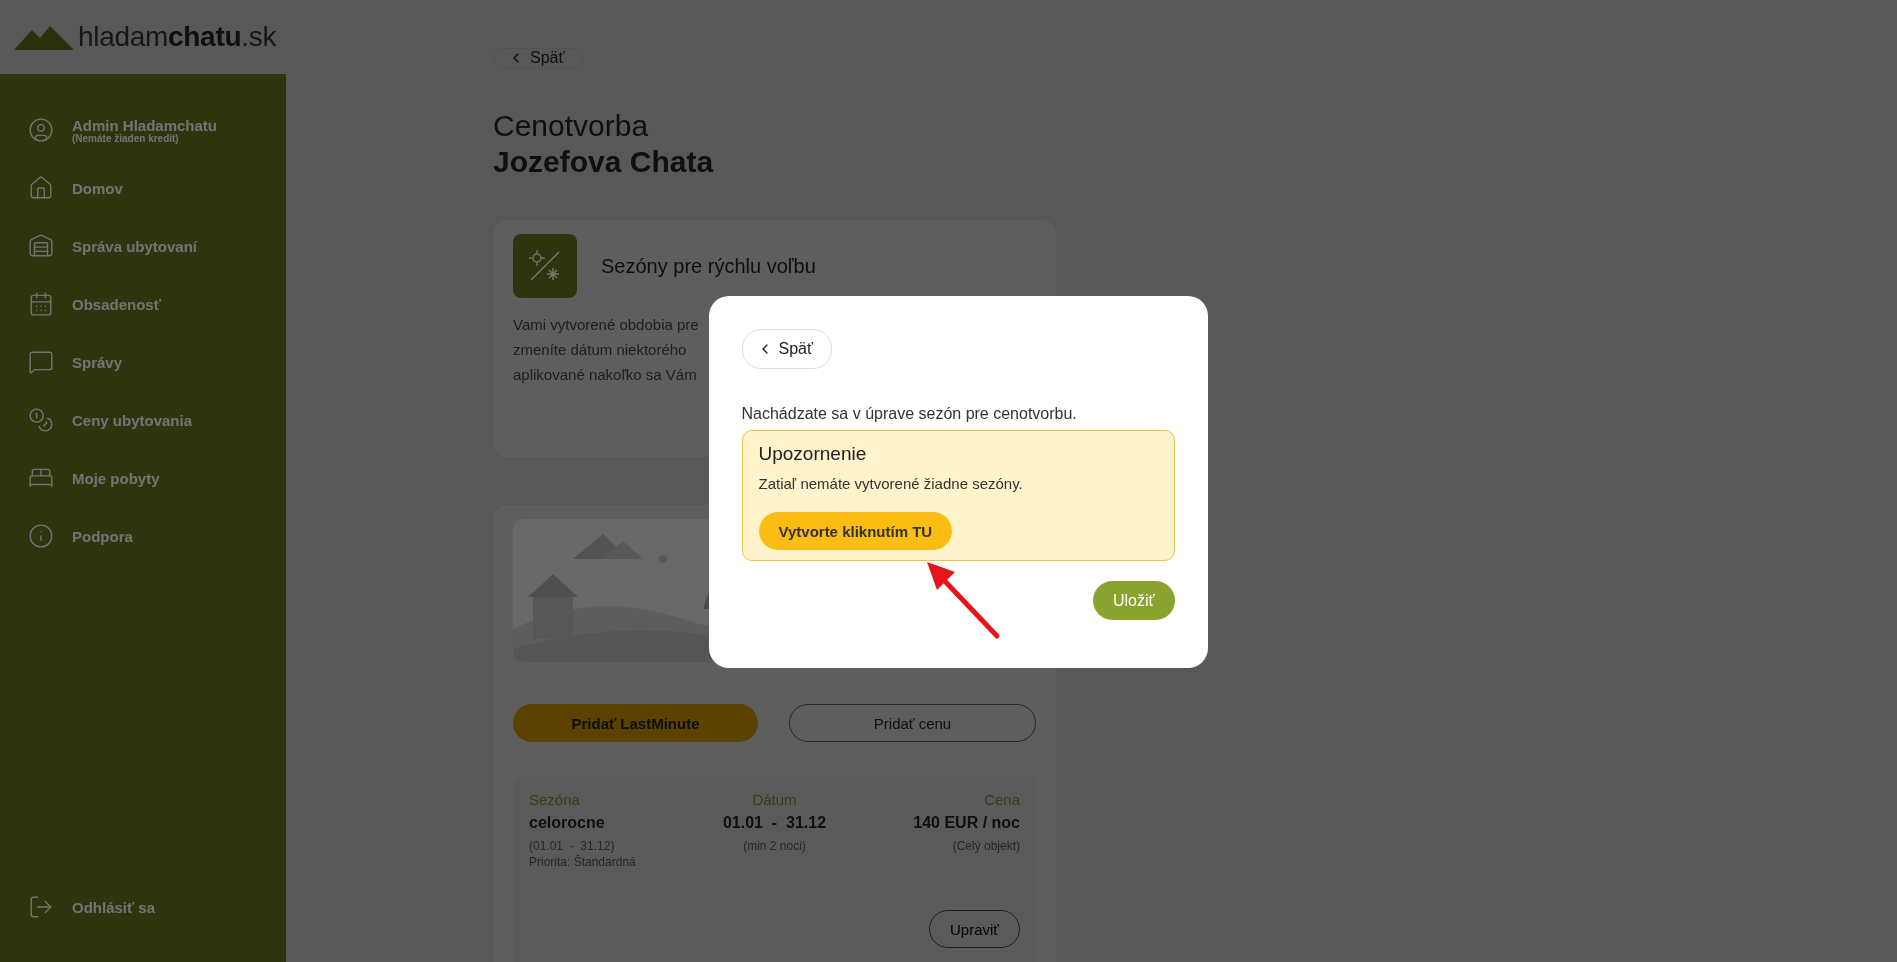 The height and width of the screenshot is (962, 1897). What do you see at coordinates (635, 723) in the screenshot?
I see `lastminute-button: Pridať LastMinute` at bounding box center [635, 723].